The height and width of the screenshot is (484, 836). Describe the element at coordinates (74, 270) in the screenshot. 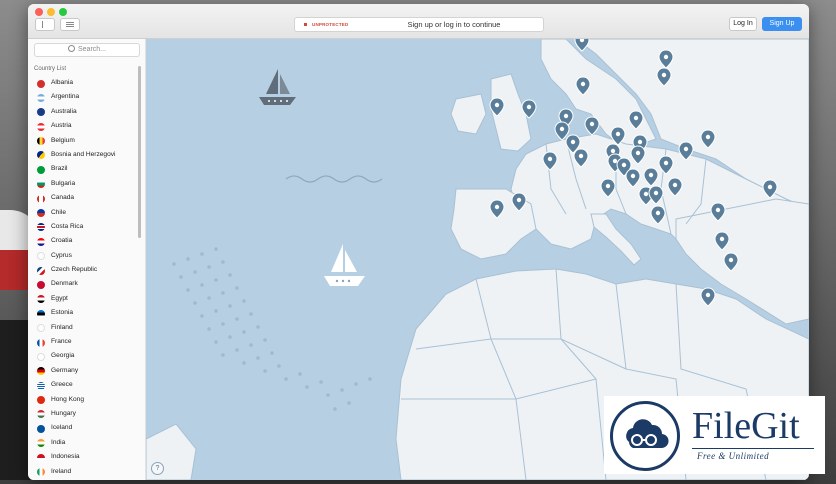

I see `country-name: Czech Republic` at that location.